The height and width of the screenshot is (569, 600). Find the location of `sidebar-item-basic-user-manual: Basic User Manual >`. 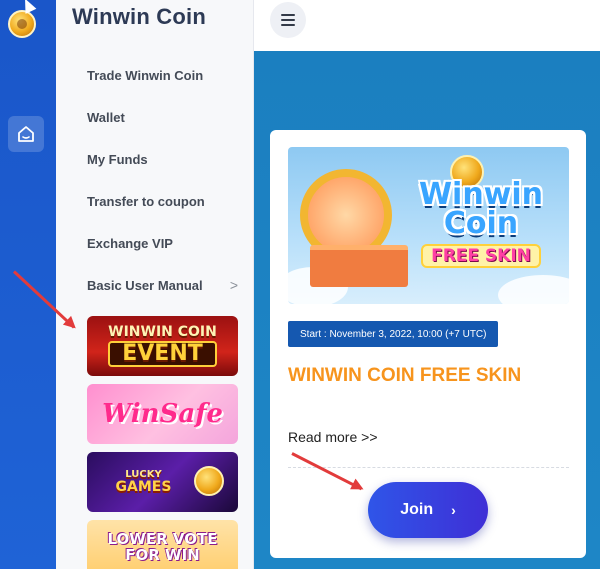

sidebar-item-basic-user-manual: Basic User Manual > is located at coordinates (155, 285).